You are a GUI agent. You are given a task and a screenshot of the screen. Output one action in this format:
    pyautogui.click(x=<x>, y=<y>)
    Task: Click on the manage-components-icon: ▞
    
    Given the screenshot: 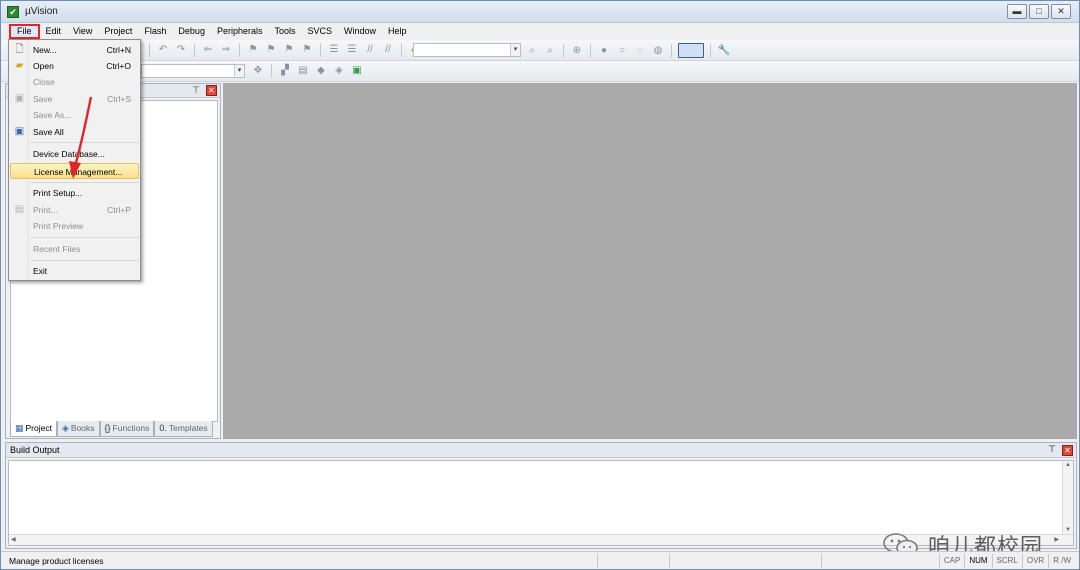 What is the action you would take?
    pyautogui.click(x=285, y=71)
    